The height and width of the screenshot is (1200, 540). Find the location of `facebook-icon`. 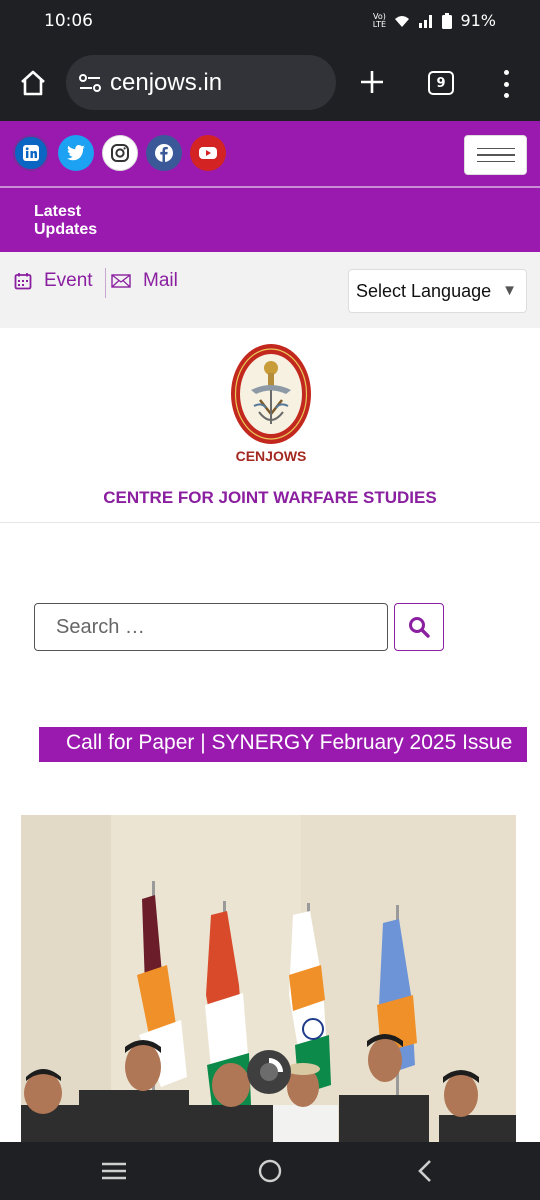

facebook-icon is located at coordinates (164, 153).